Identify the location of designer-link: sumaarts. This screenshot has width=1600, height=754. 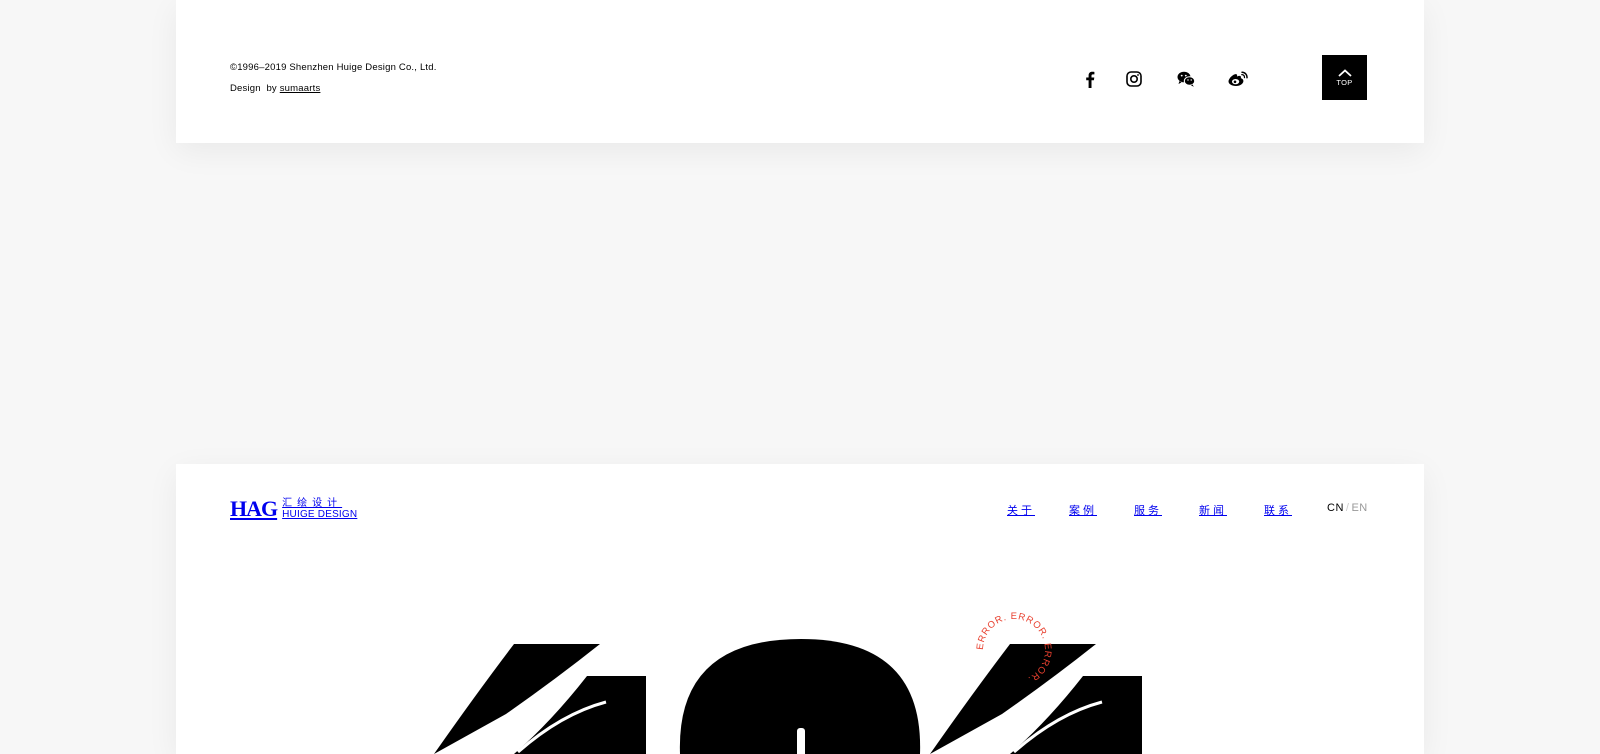
(300, 88).